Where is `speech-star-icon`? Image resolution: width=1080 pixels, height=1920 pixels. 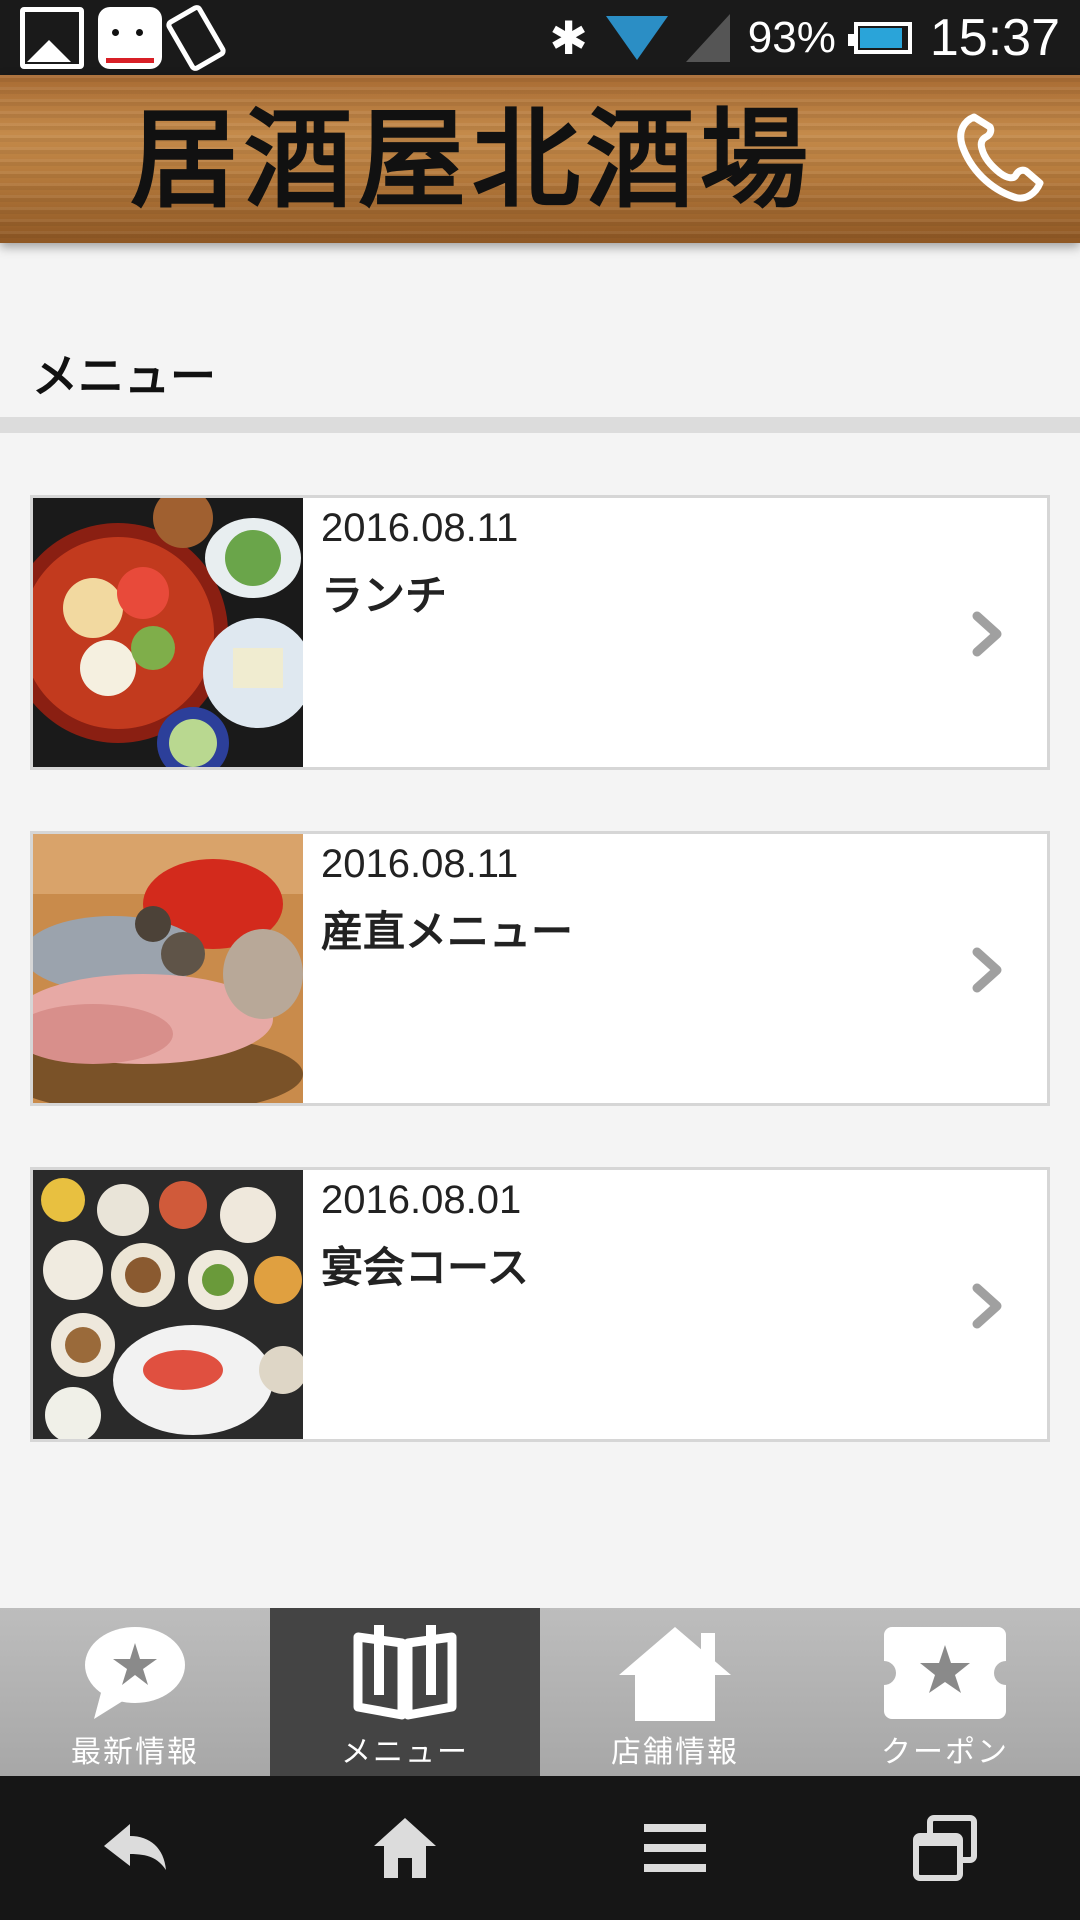
speech-star-icon is located at coordinates (135, 1672).